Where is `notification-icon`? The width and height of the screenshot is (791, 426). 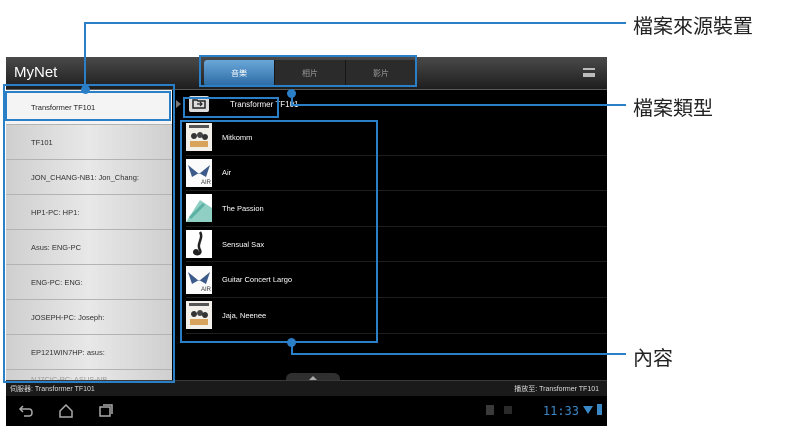
notification-icon is located at coordinates (490, 410).